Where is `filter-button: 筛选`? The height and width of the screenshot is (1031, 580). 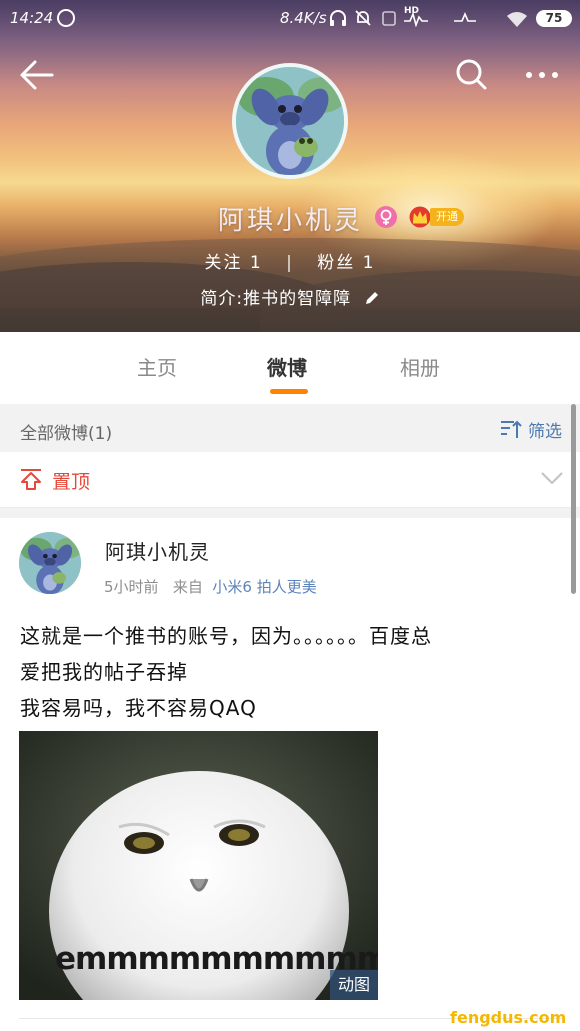
filter-button: 筛选 is located at coordinates (531, 430).